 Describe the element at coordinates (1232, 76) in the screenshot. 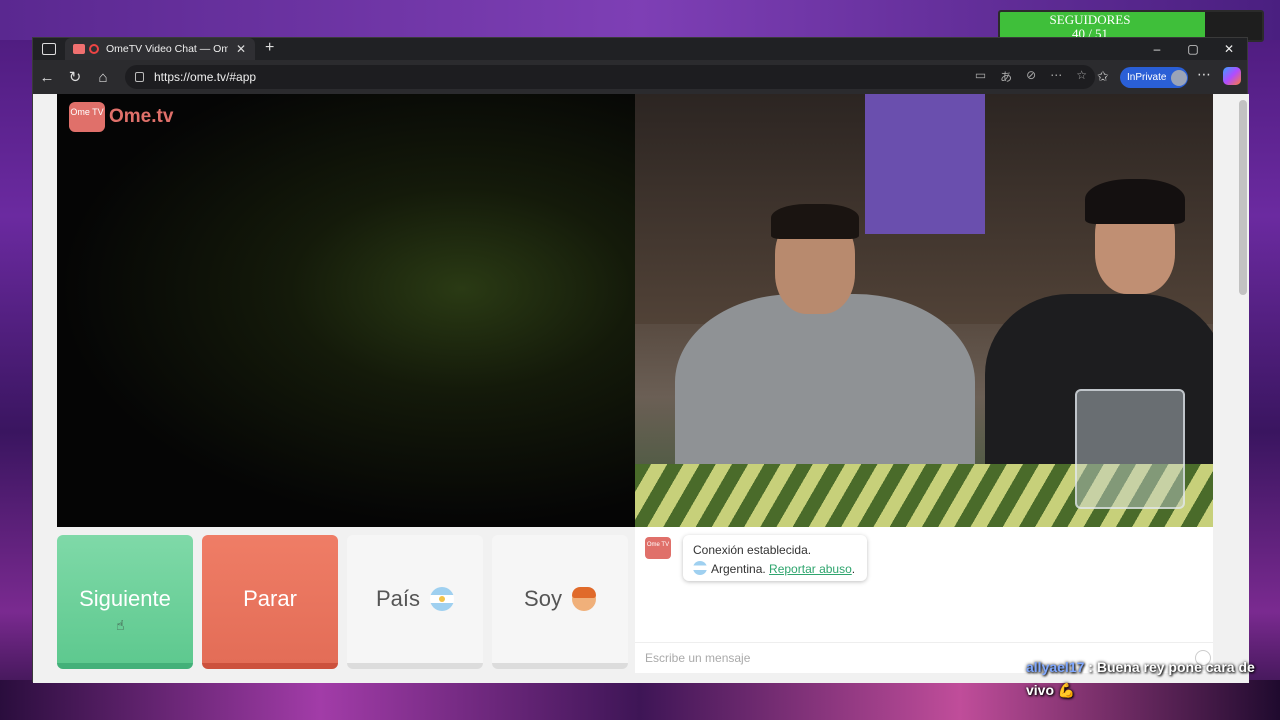

I see `copilot-icon` at that location.